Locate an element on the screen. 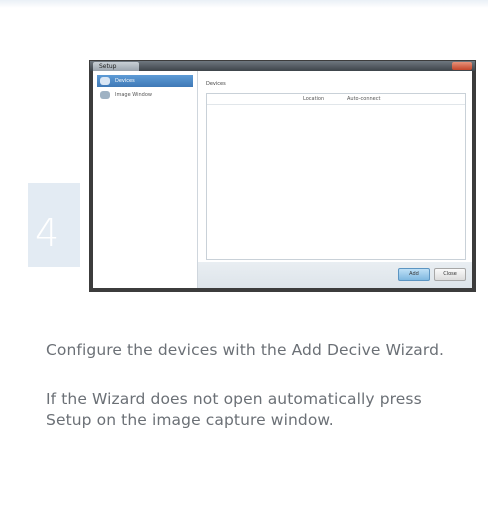 The width and height of the screenshot is (488, 515). dialog-sidebar: Devices Image Window is located at coordinates (145, 179).